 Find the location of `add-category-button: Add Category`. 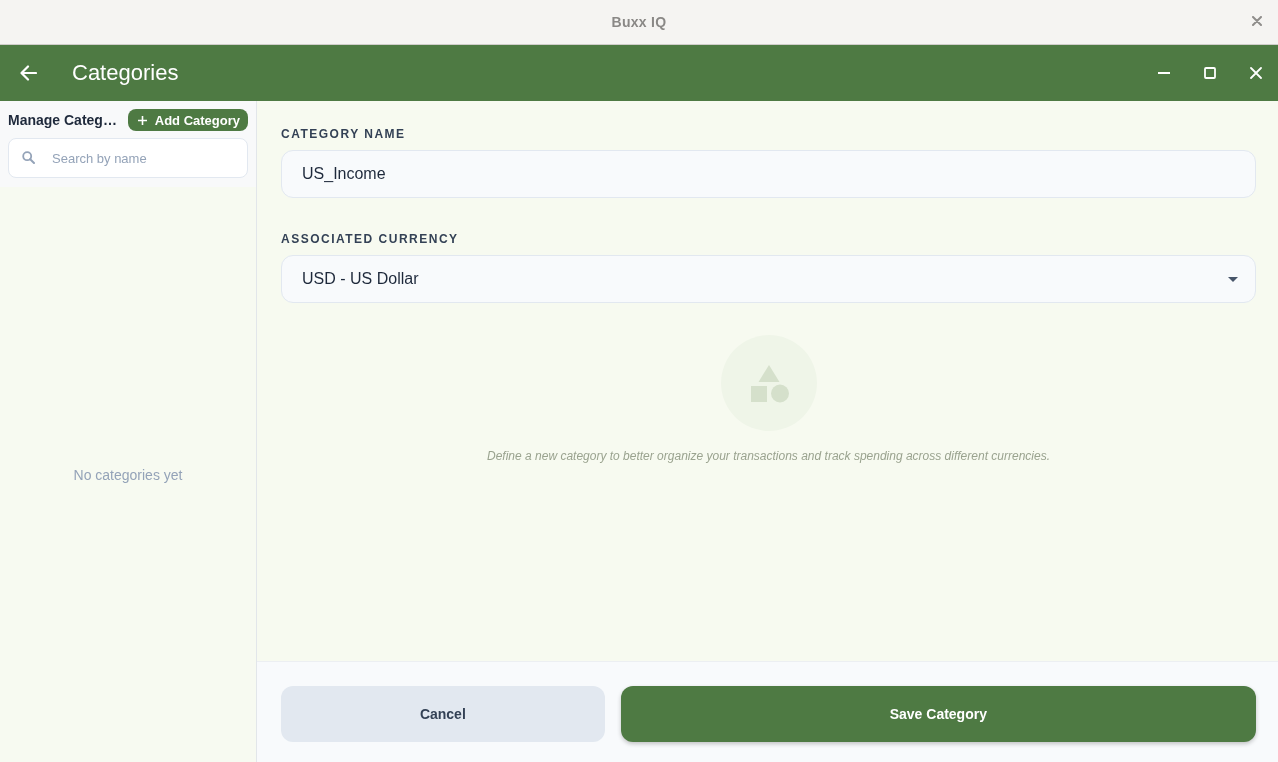

add-category-button: Add Category is located at coordinates (187, 120).